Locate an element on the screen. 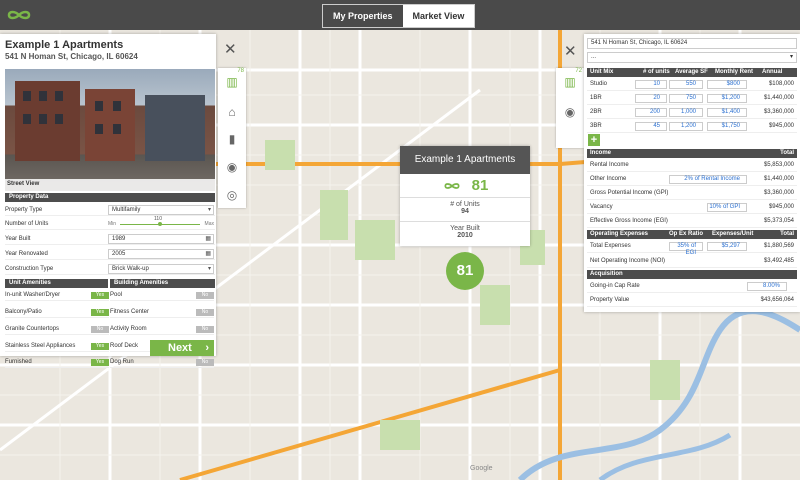 This screenshot has width=800, height=480. amenity-row: Activity Room No is located at coordinates (162, 329).